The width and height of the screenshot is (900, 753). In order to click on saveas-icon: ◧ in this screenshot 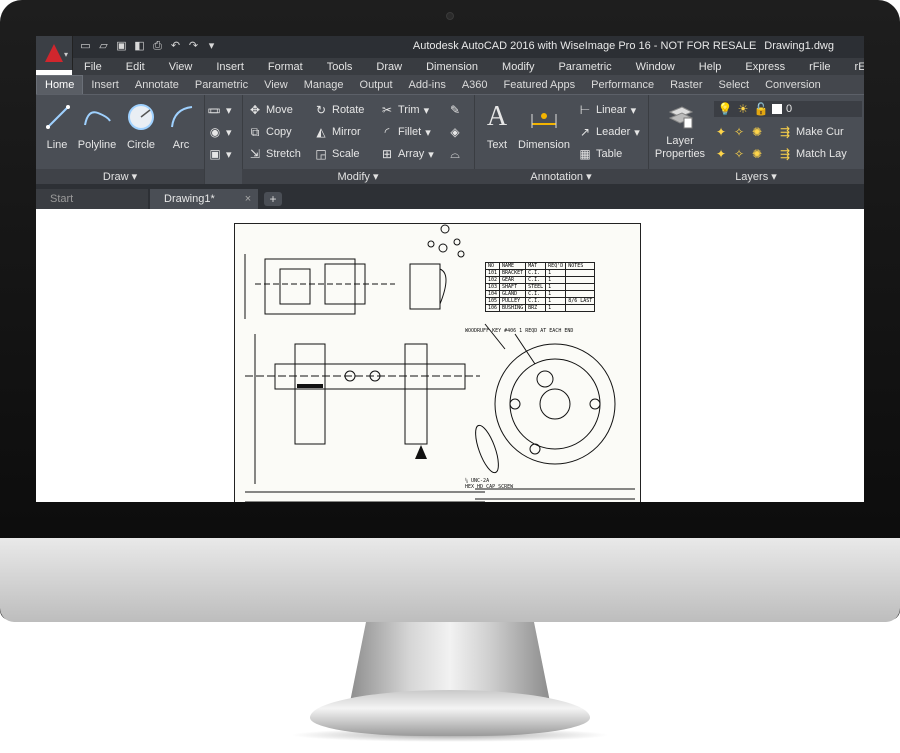, I will do `click(139, 46)`.